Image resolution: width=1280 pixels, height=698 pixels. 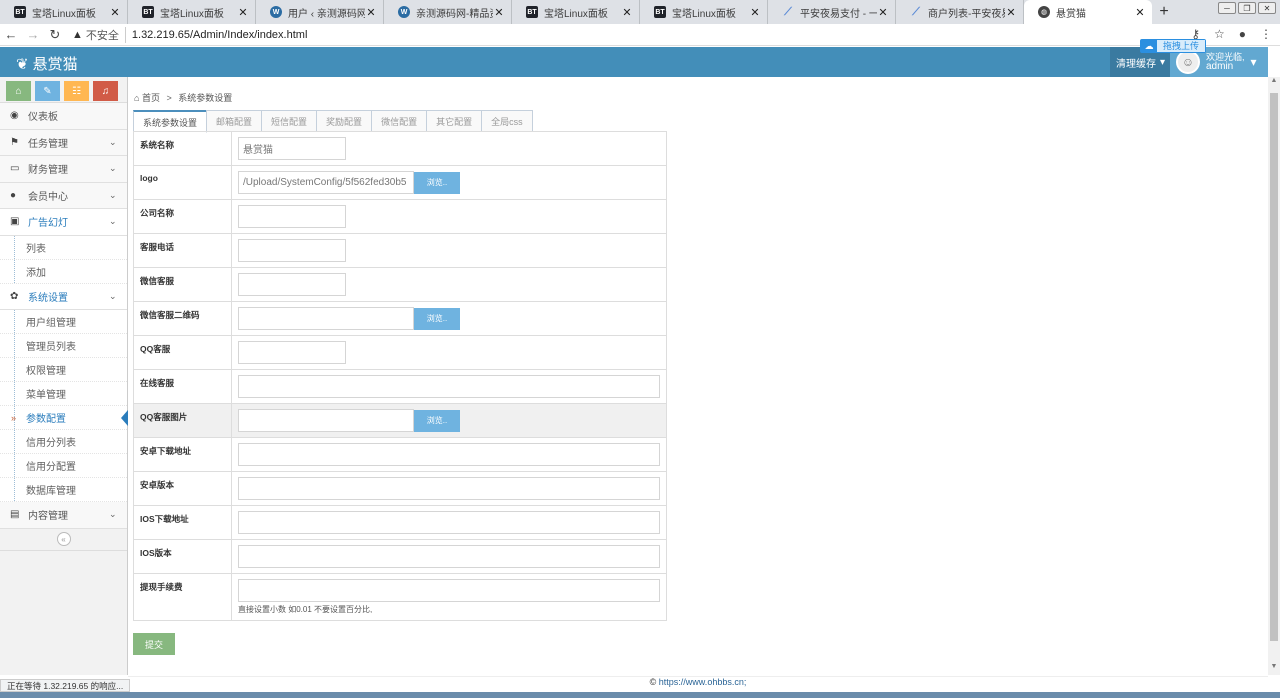 What do you see at coordinates (1227, 8) in the screenshot?
I see `minimize-button: ─` at bounding box center [1227, 8].